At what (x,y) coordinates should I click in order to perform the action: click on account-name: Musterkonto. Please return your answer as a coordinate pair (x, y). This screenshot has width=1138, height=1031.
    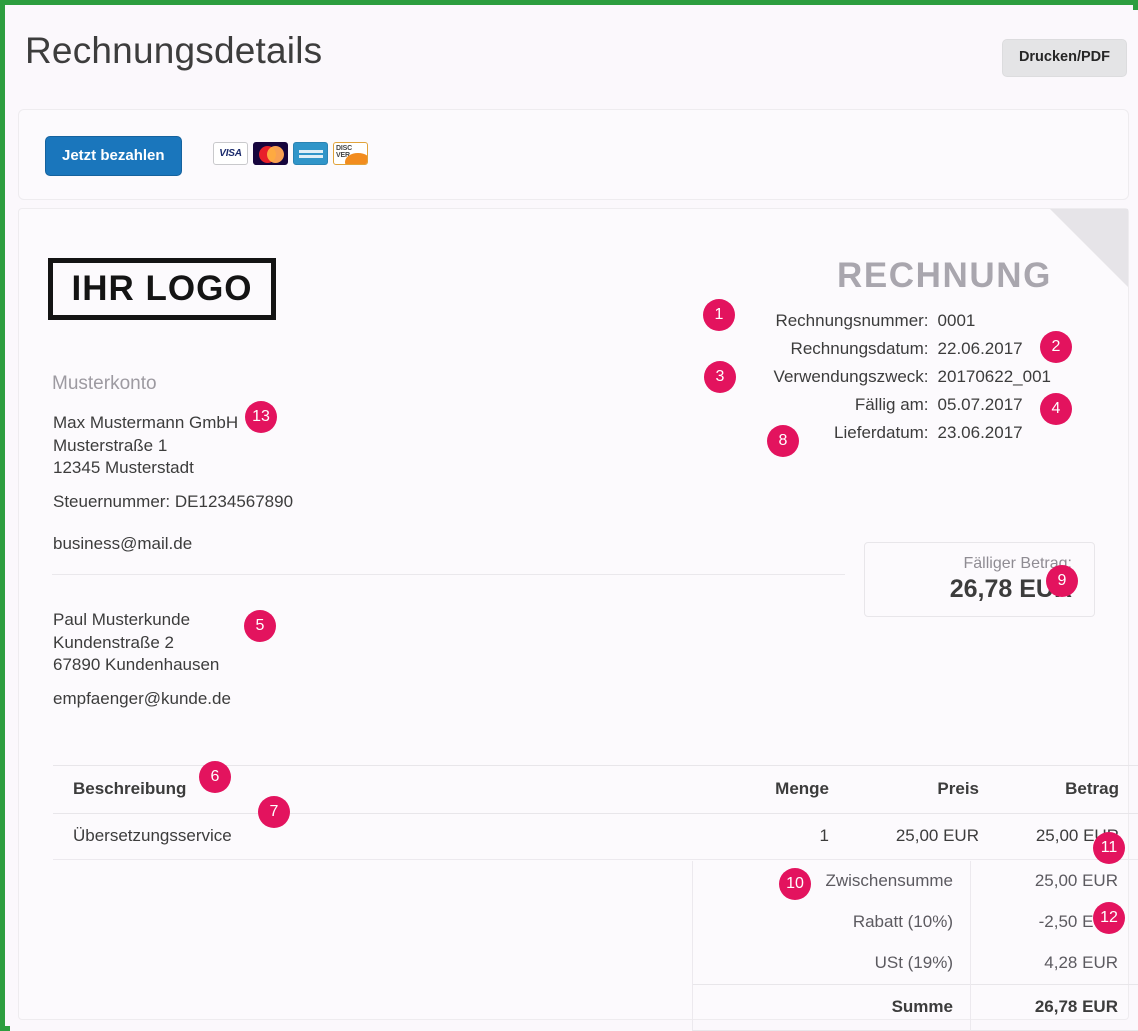
    Looking at the image, I should click on (104, 383).